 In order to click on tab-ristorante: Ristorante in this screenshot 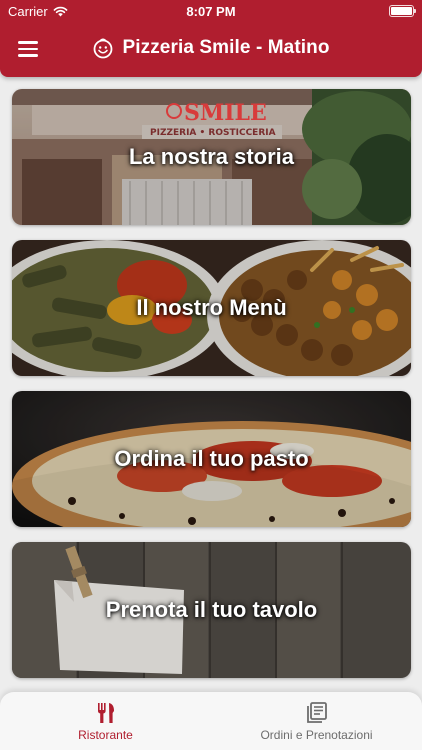, I will do `click(105, 721)`.